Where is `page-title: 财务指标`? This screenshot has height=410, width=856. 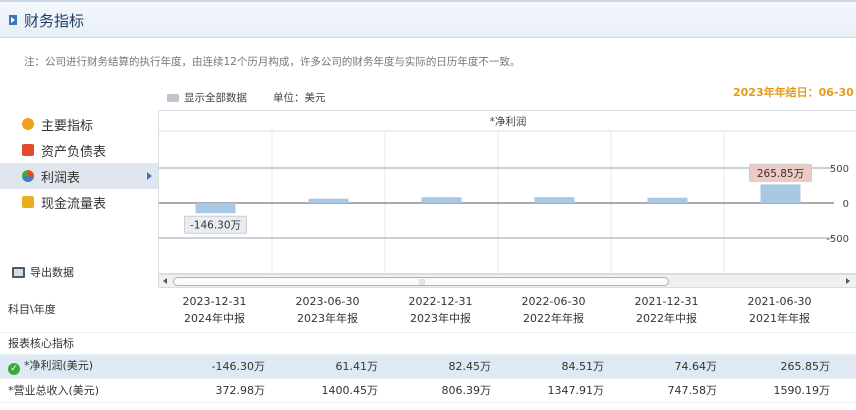
page-title: 财务指标 is located at coordinates (54, 21).